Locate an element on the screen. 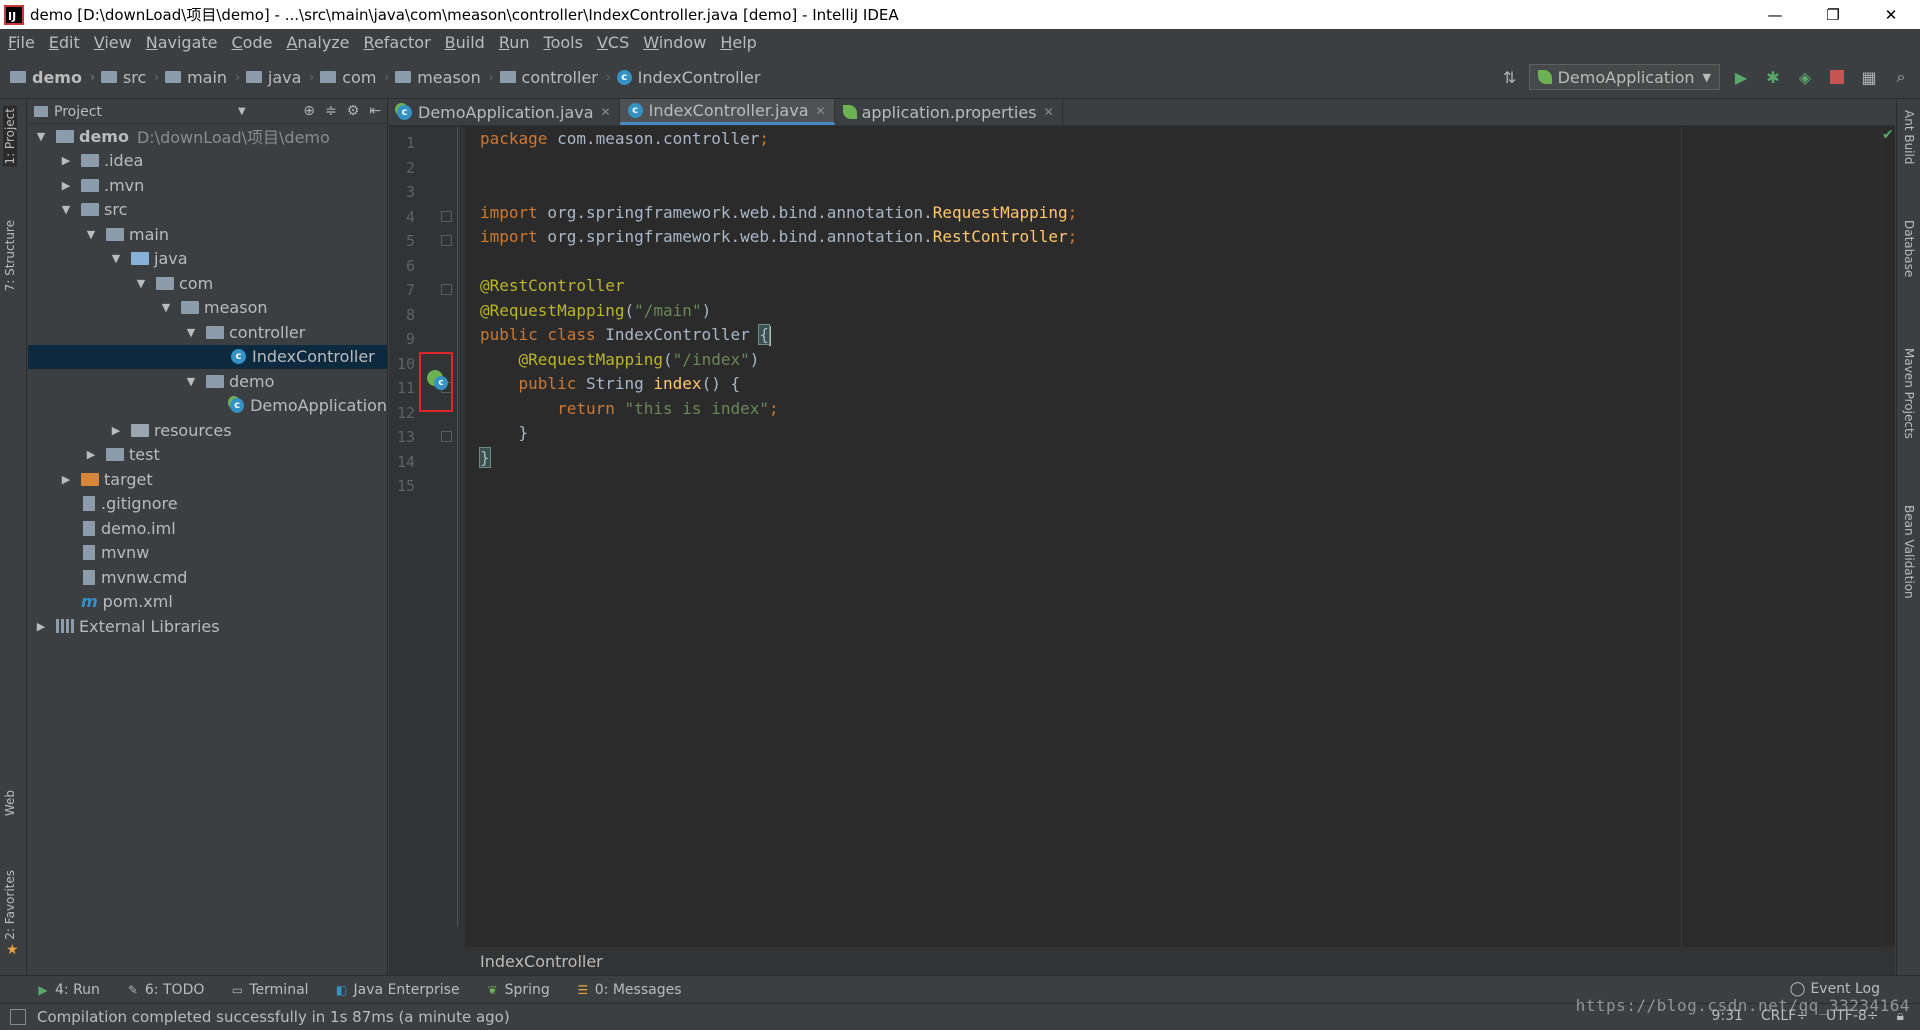  tree-item-idea: ▶ .idea is located at coordinates (207, 161).